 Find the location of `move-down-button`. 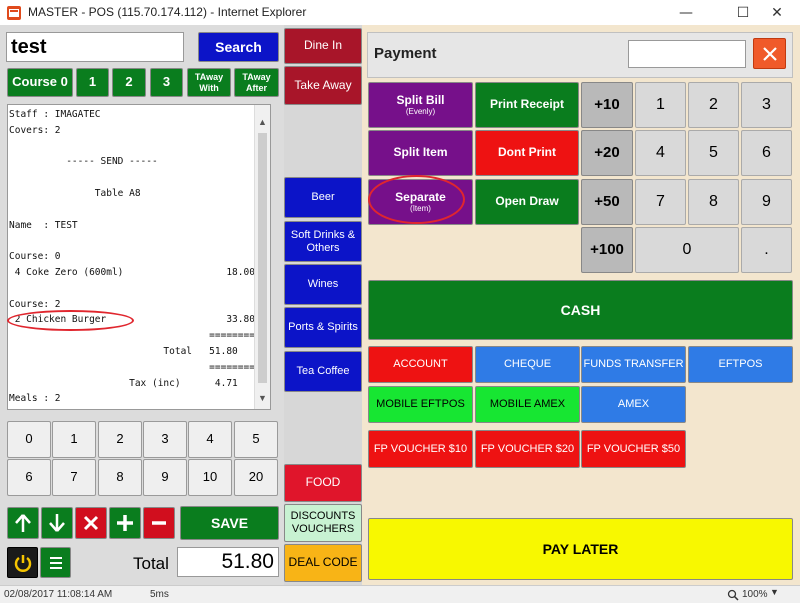

move-down-button is located at coordinates (57, 523).